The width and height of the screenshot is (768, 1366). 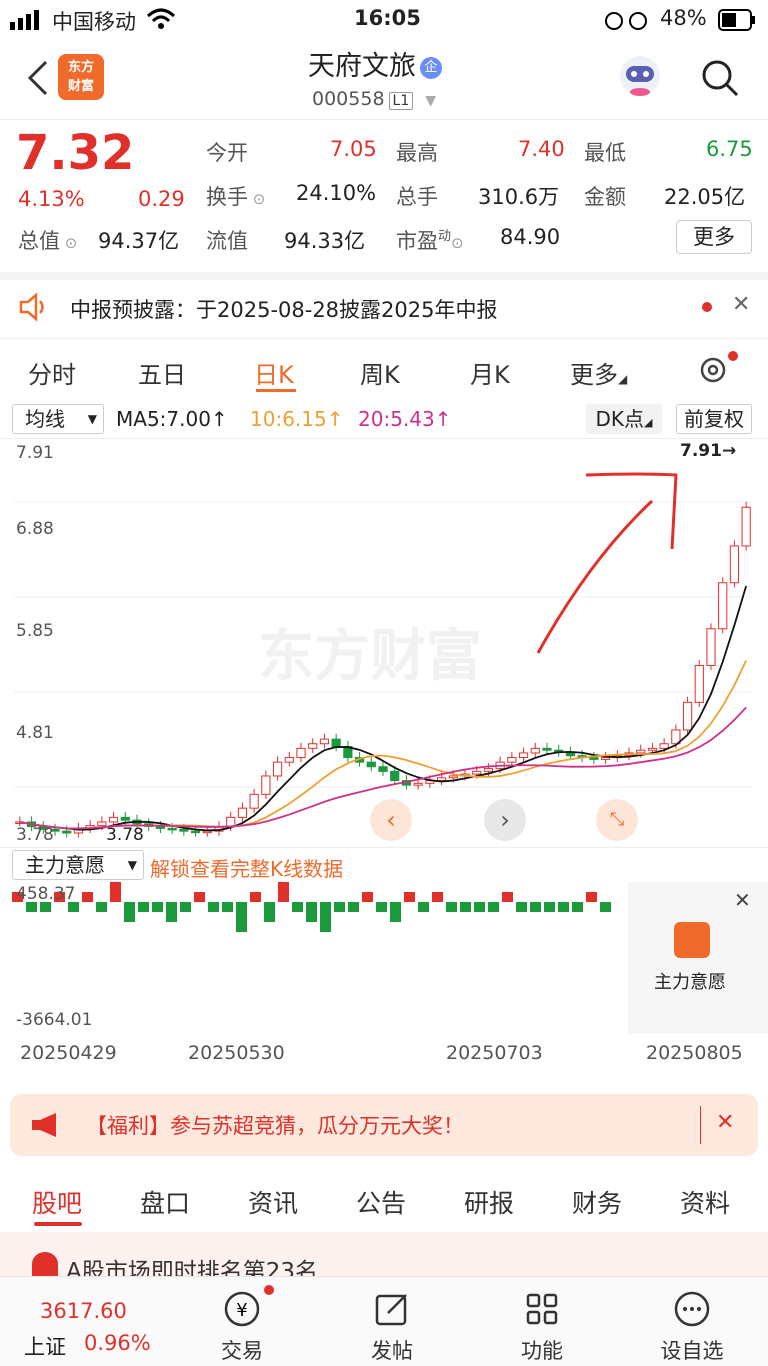 What do you see at coordinates (384, 20) in the screenshot?
I see `status-bar: 中国移动 16:05 48%` at bounding box center [384, 20].